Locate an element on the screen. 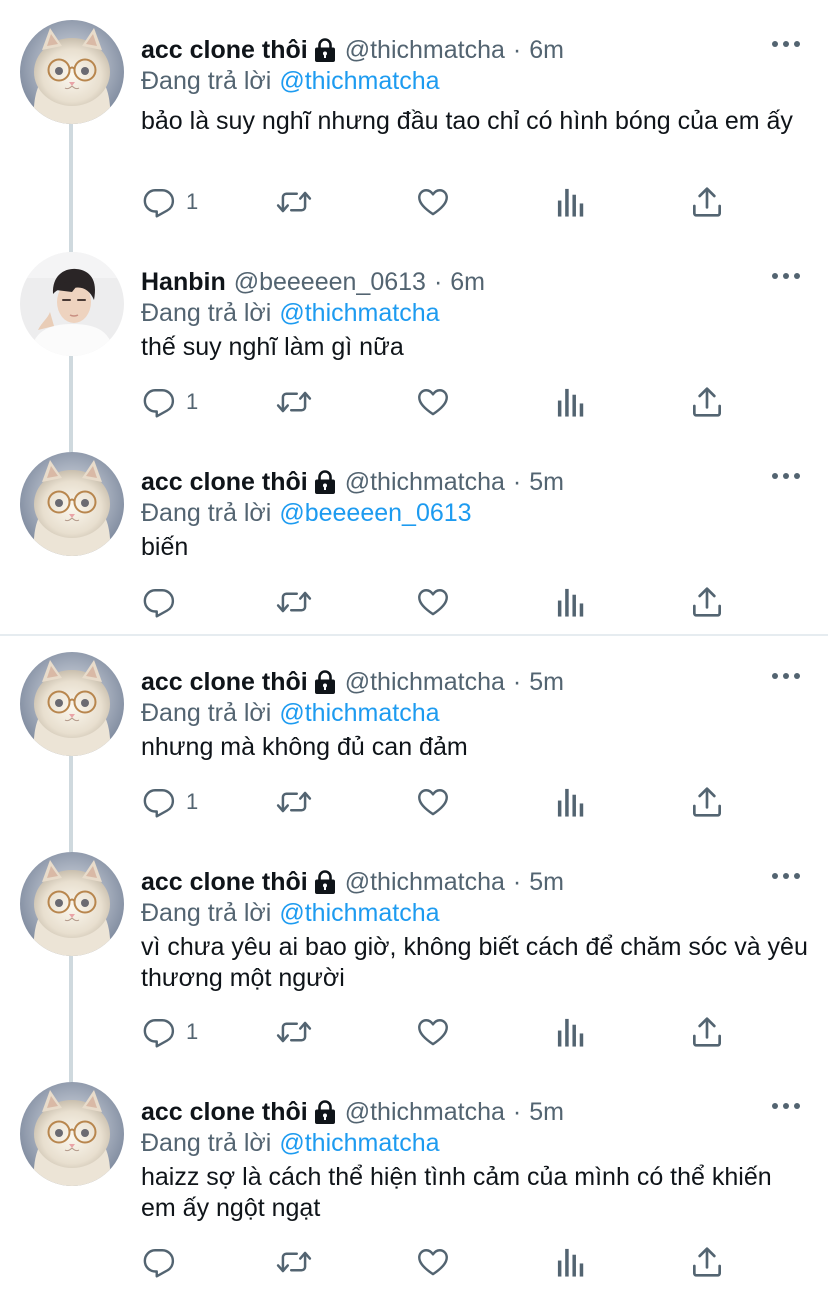 The height and width of the screenshot is (1295, 828). retweet-icon is located at coordinates (294, 1262).